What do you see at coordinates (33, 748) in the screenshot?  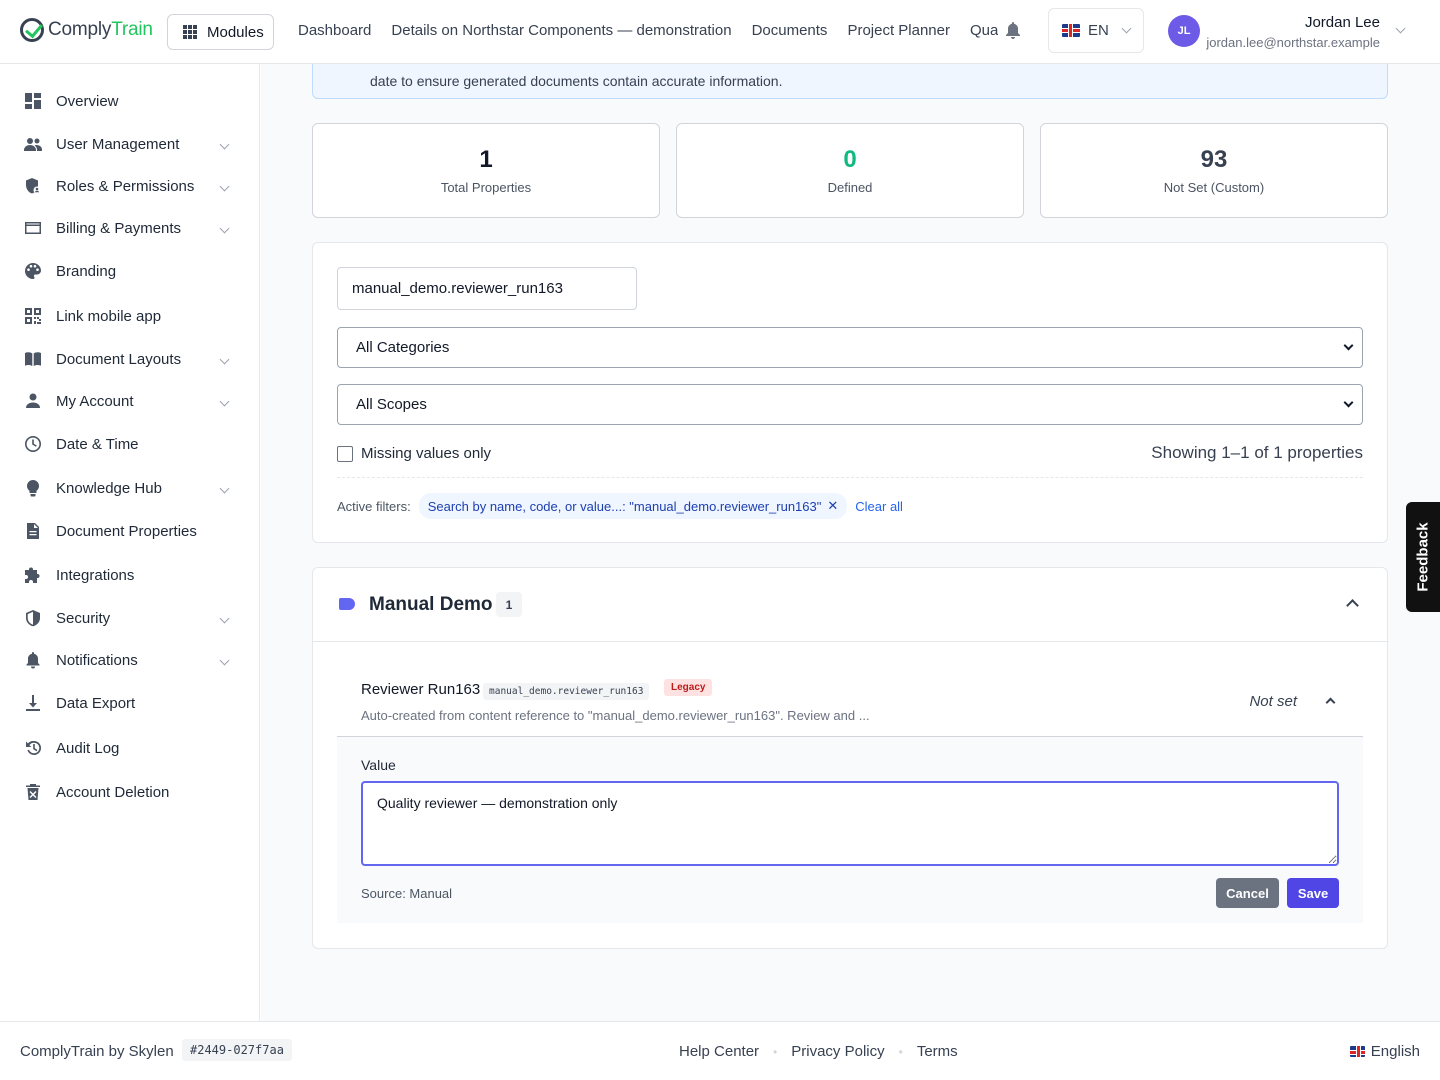 I see `history-icon` at bounding box center [33, 748].